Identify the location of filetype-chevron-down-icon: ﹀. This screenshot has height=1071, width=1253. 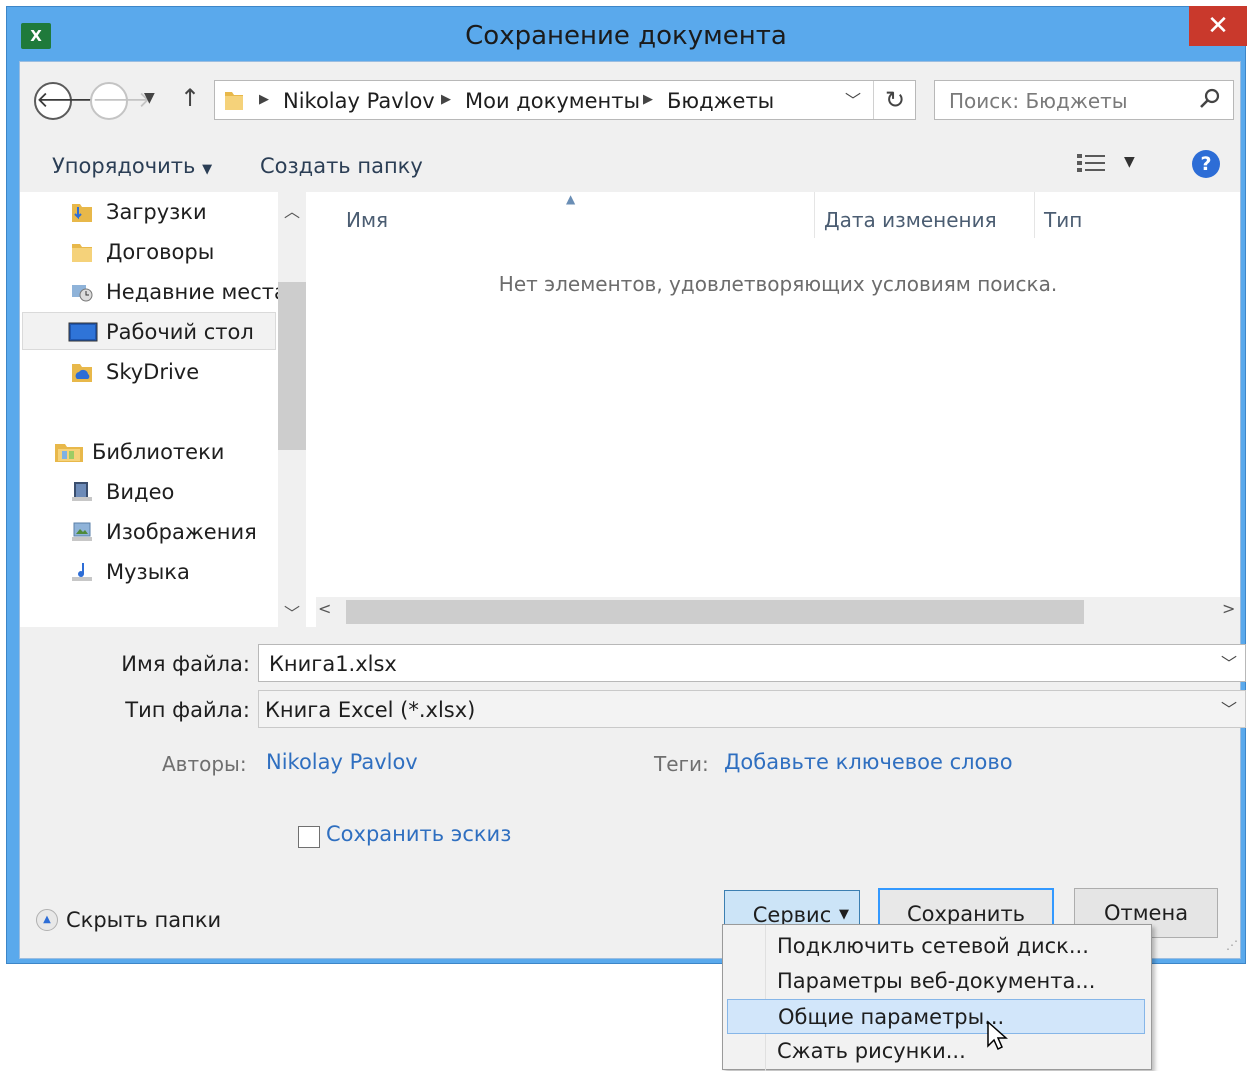
(1229, 709).